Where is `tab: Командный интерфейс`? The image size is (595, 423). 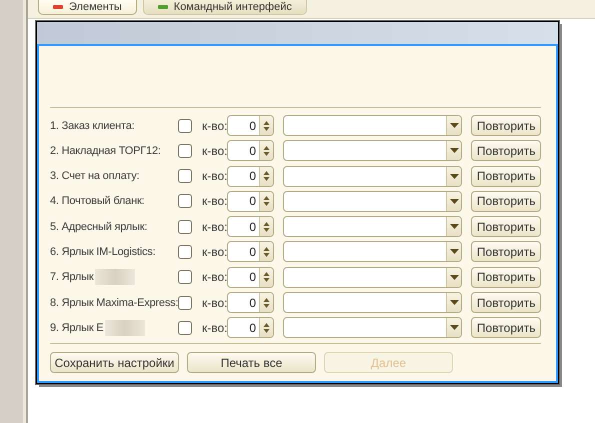 tab: Командный интерфейс is located at coordinates (224, 7).